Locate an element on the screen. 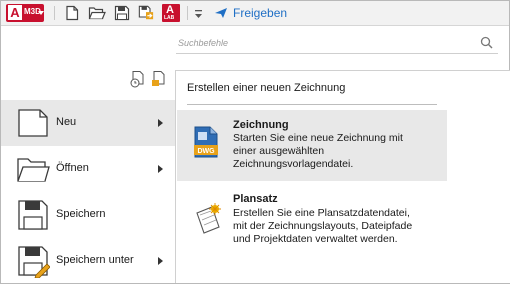 This screenshot has height=284, width=510. open-documents-icon is located at coordinates (159, 79).